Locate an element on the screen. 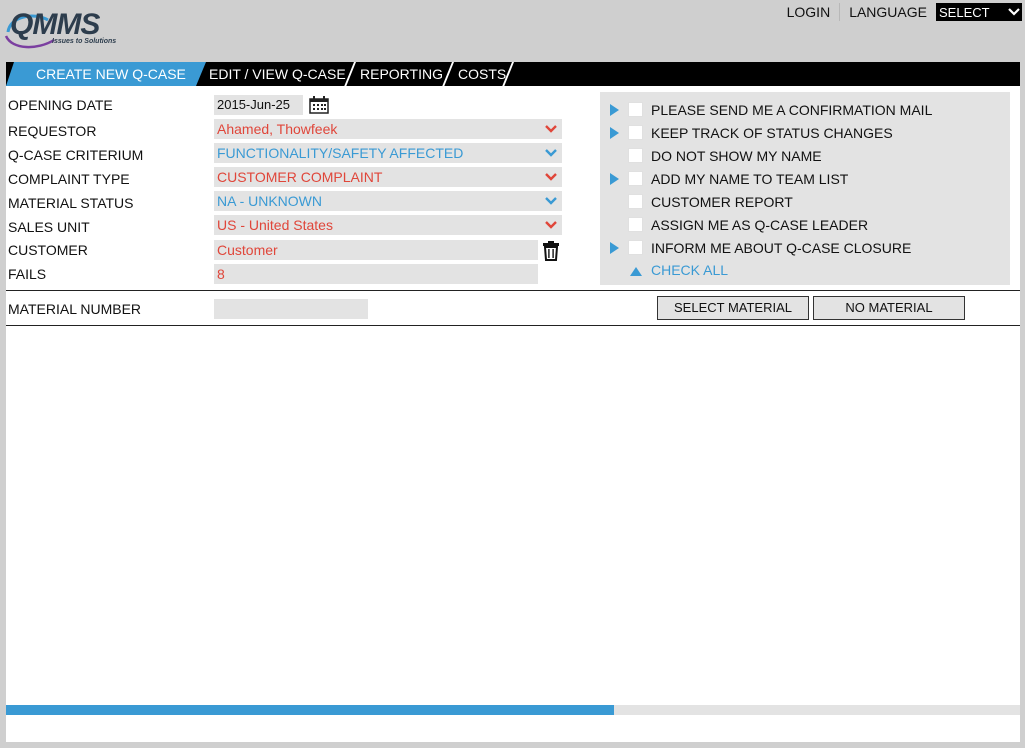 Image resolution: width=1025 pixels, height=748 pixels. logo-text: QMMS is located at coordinates (55, 24).